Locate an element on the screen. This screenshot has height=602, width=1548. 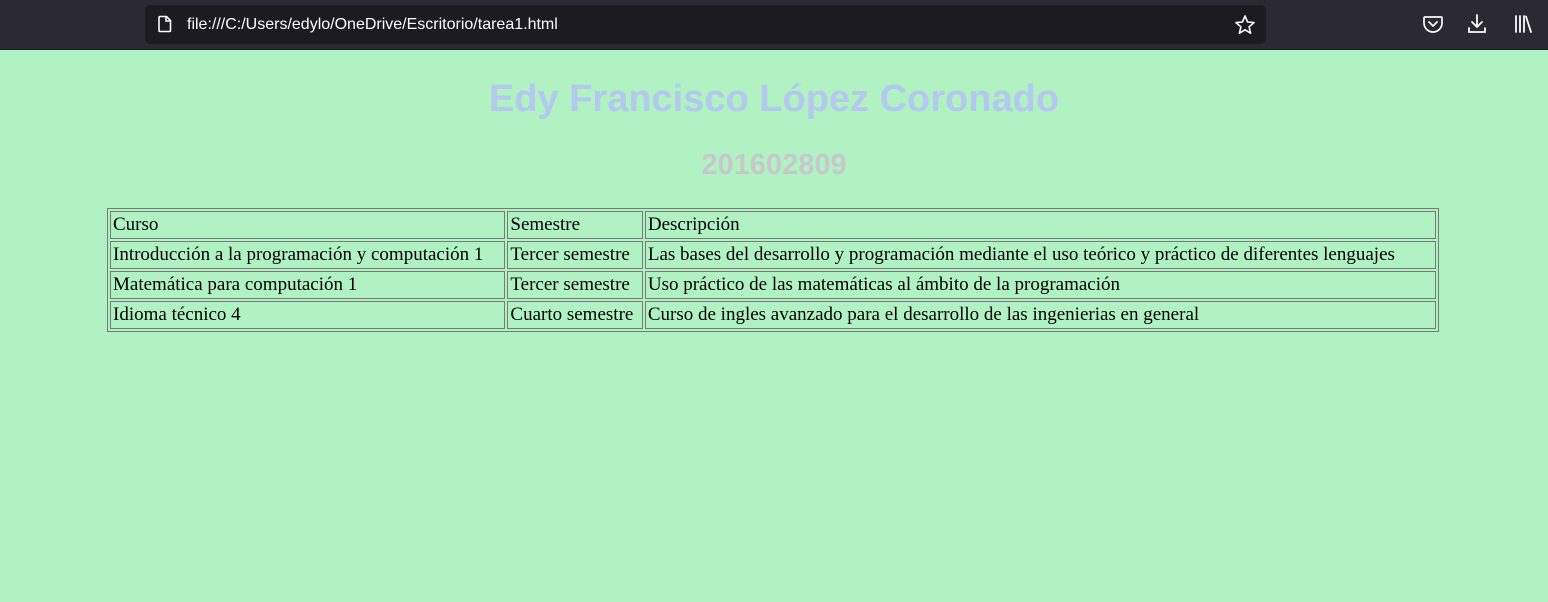
table-header-row: Curso Semestre Descripción is located at coordinates (773, 225).